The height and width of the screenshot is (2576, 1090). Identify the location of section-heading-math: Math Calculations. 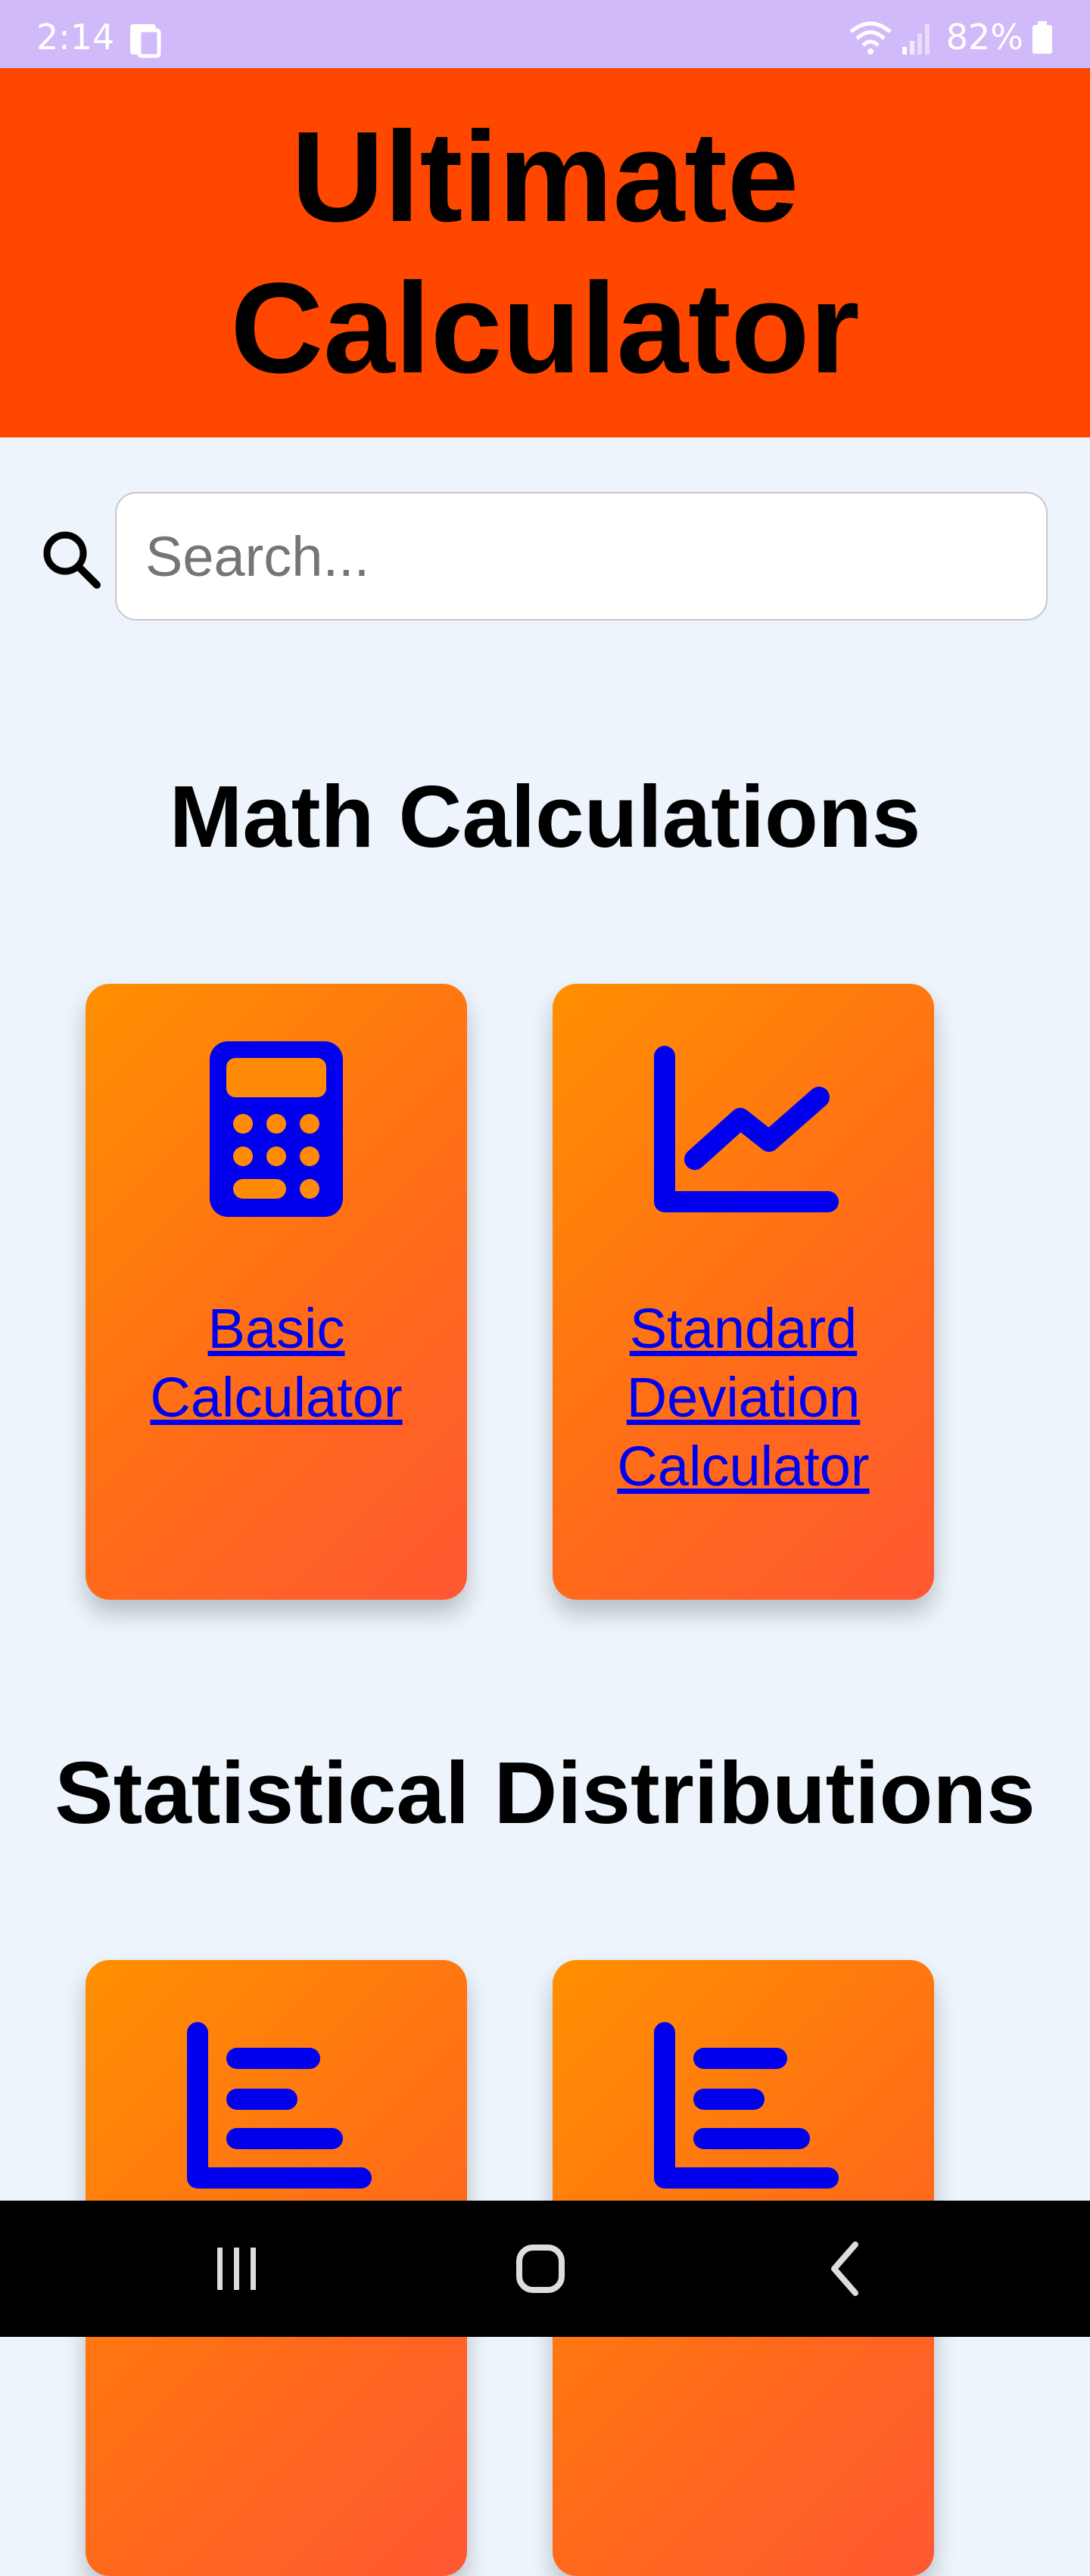
(545, 816).